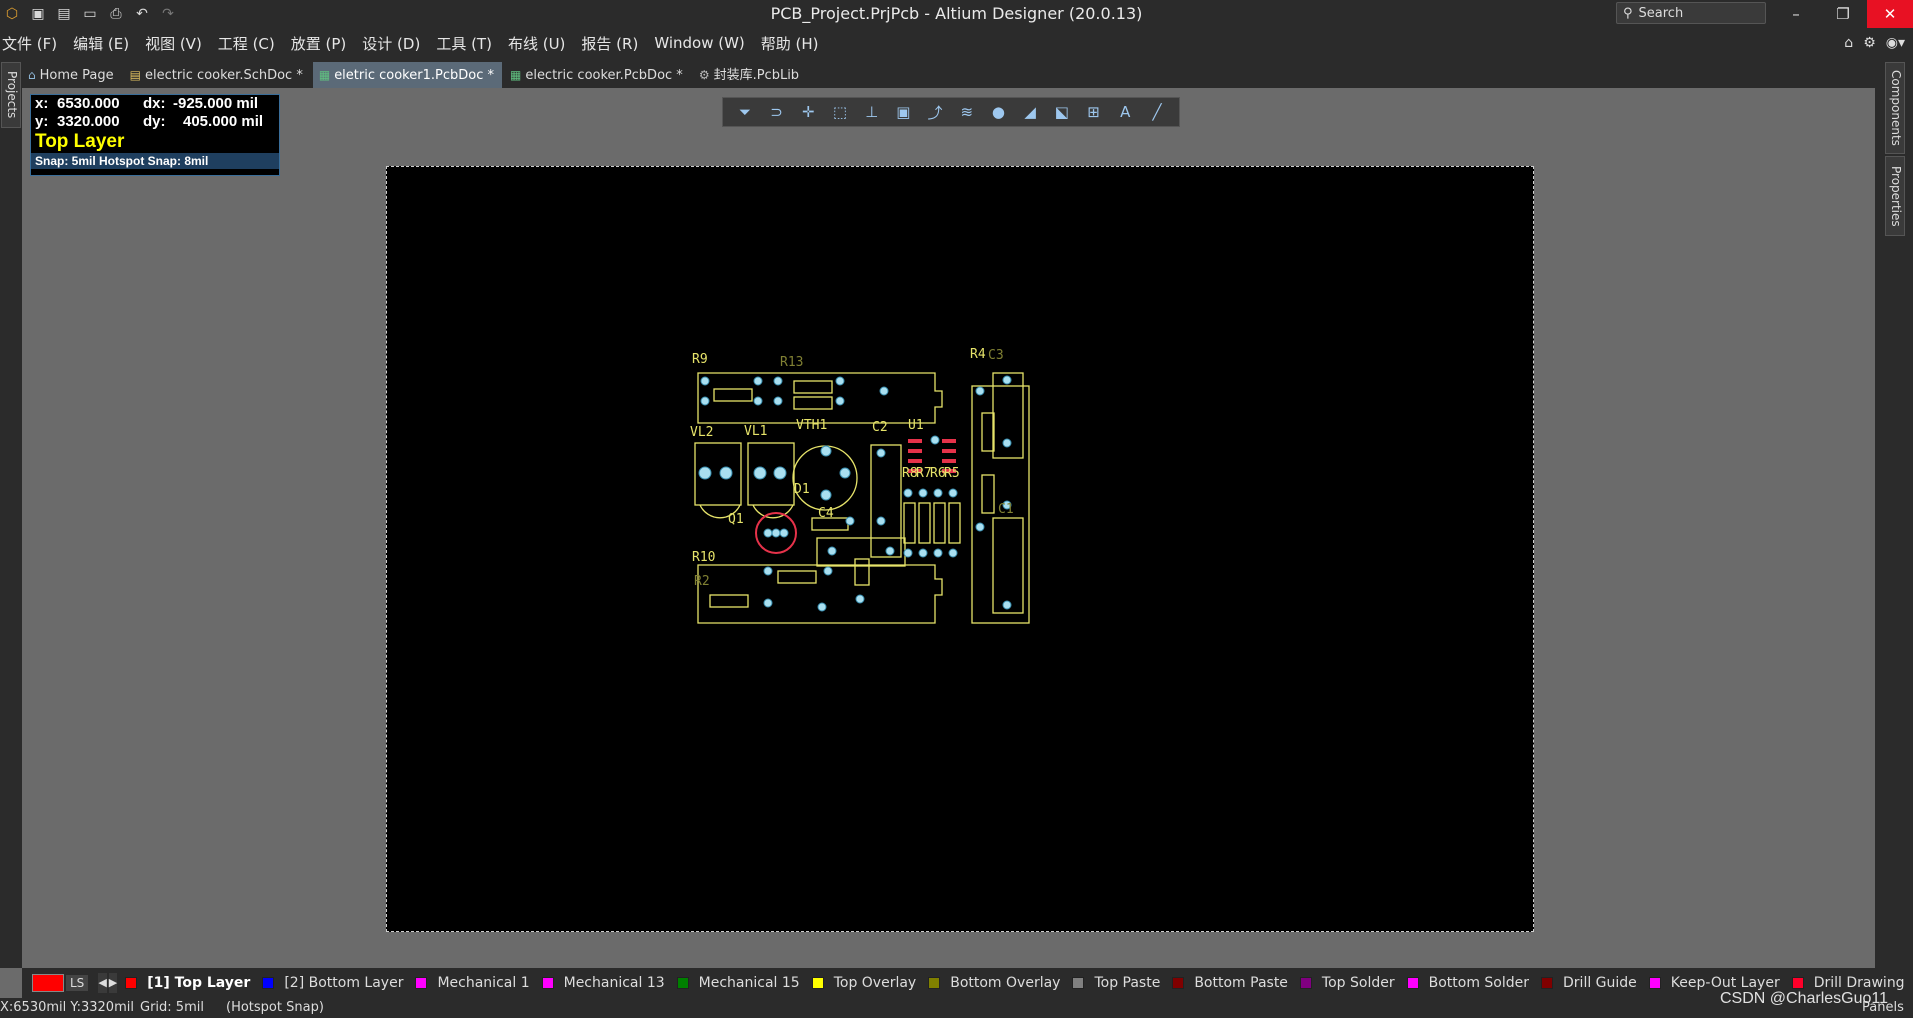  What do you see at coordinates (64, 14) in the screenshot?
I see `save-all-icon: ▤` at bounding box center [64, 14].